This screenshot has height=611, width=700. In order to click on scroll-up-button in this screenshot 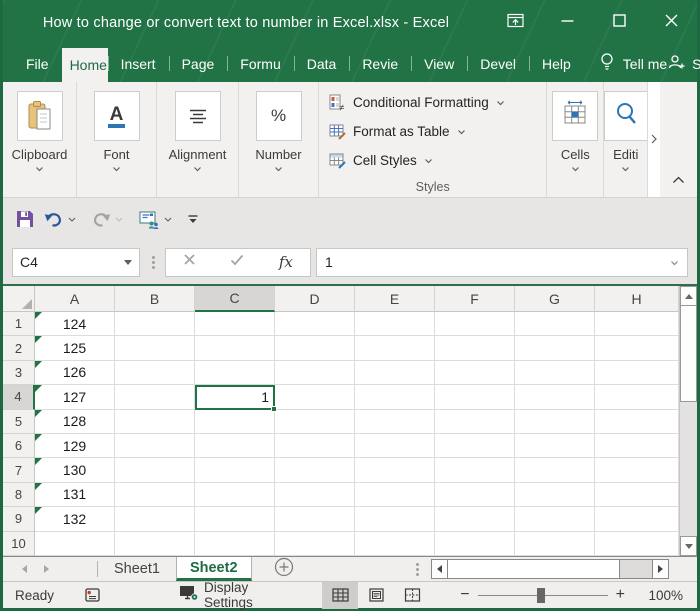, I will do `click(688, 296)`.